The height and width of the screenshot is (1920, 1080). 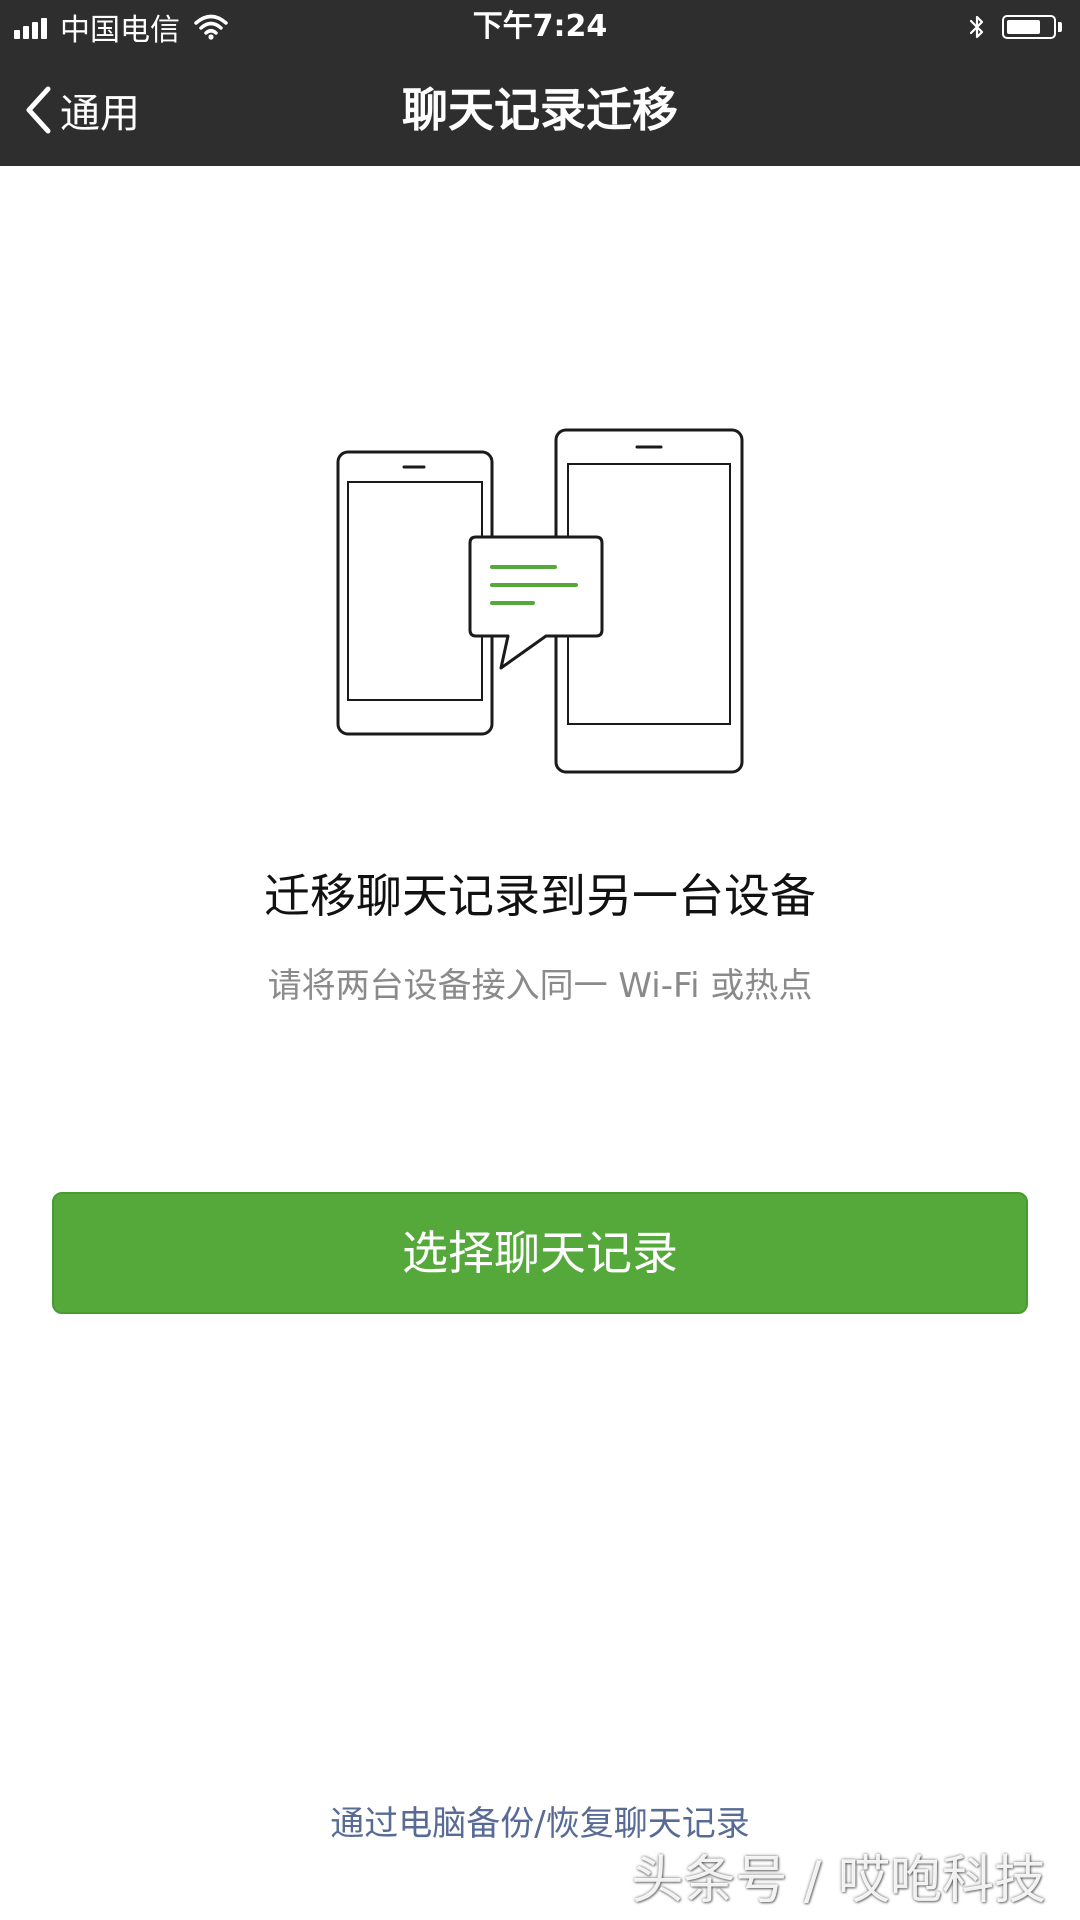 I want to click on navigation-bar: 通用 聊天记录迁移, so click(x=540, y=110).